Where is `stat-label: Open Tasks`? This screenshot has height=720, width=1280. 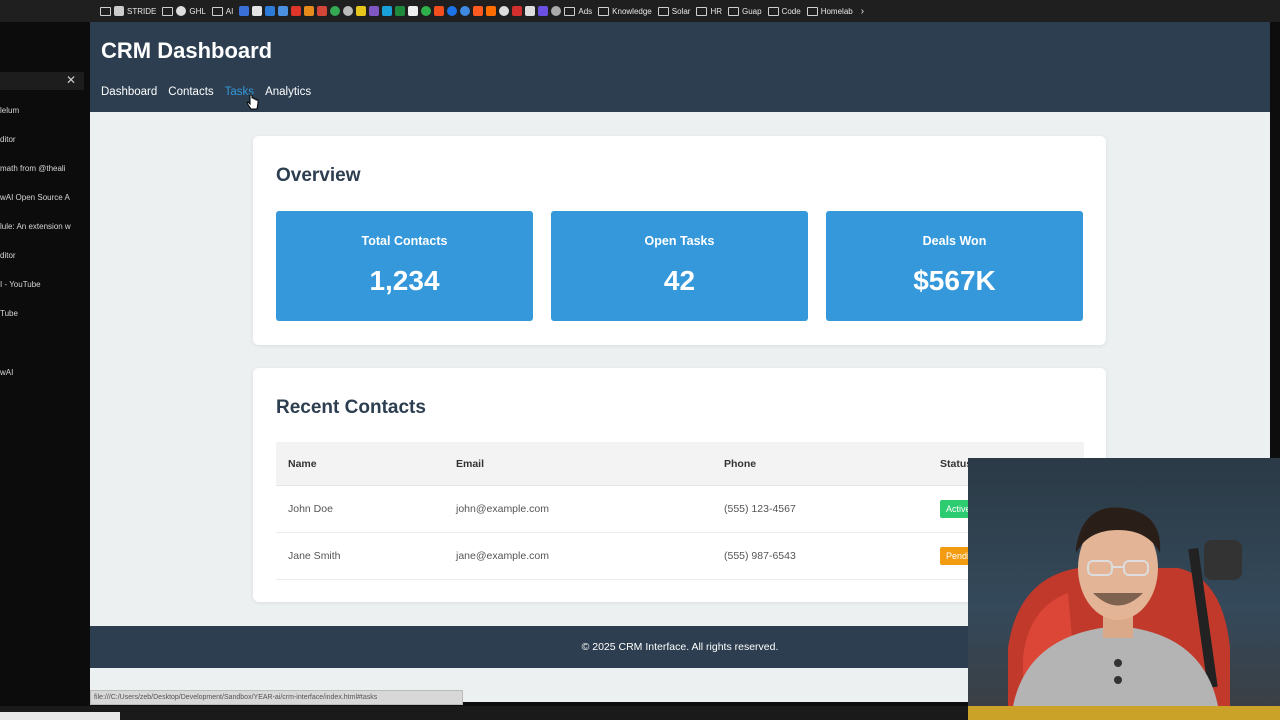 stat-label: Open Tasks is located at coordinates (679, 241).